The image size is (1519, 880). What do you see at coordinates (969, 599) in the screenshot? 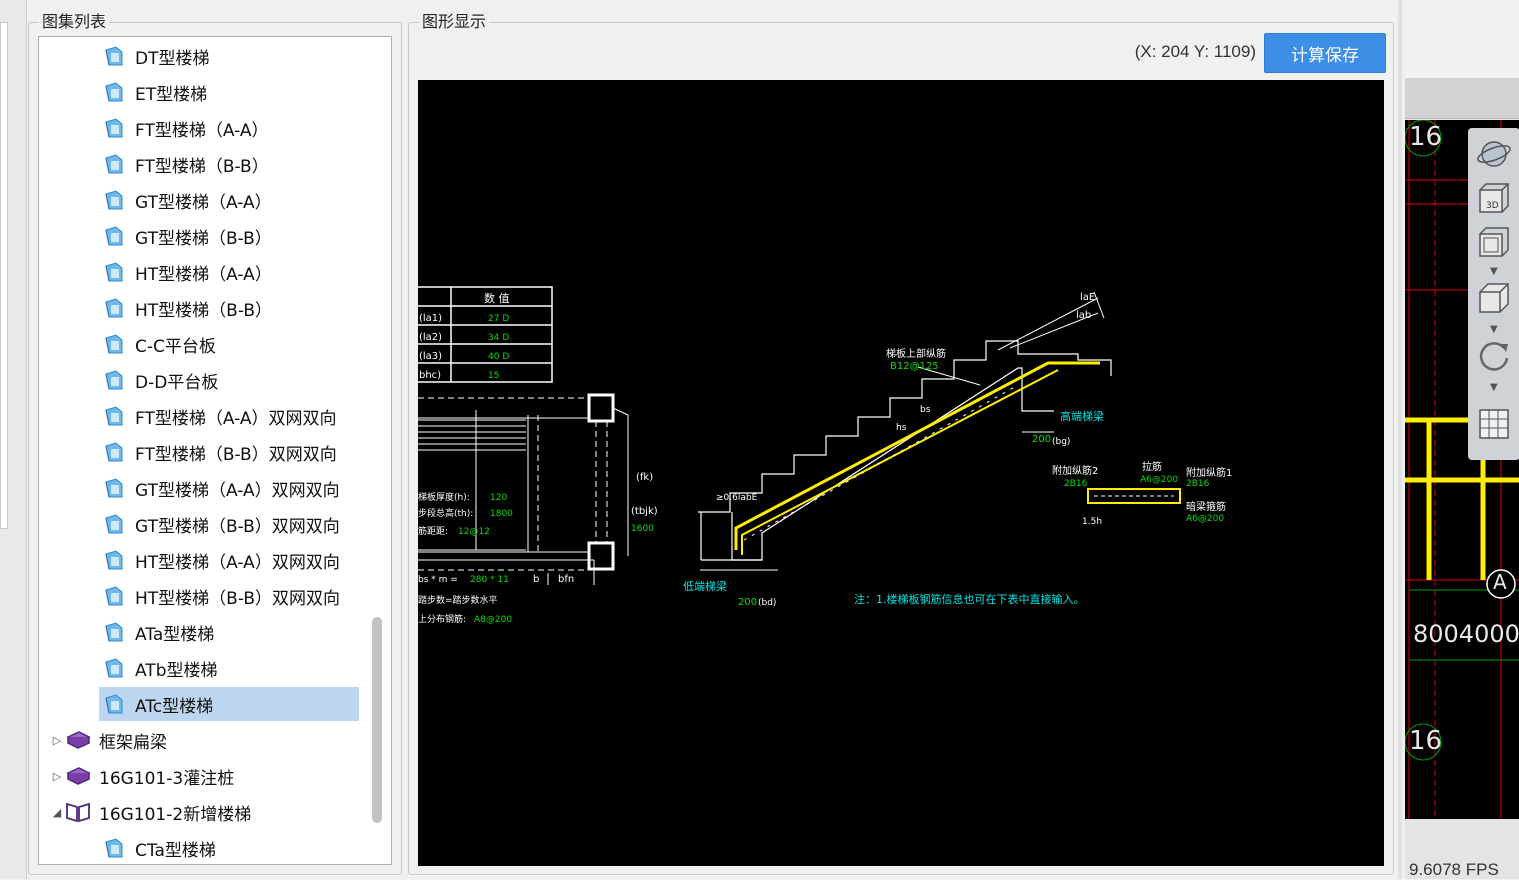
I see `drawing-note: 注：1.楼梯板钢筋信息也可在下表中直接输入。` at bounding box center [969, 599].